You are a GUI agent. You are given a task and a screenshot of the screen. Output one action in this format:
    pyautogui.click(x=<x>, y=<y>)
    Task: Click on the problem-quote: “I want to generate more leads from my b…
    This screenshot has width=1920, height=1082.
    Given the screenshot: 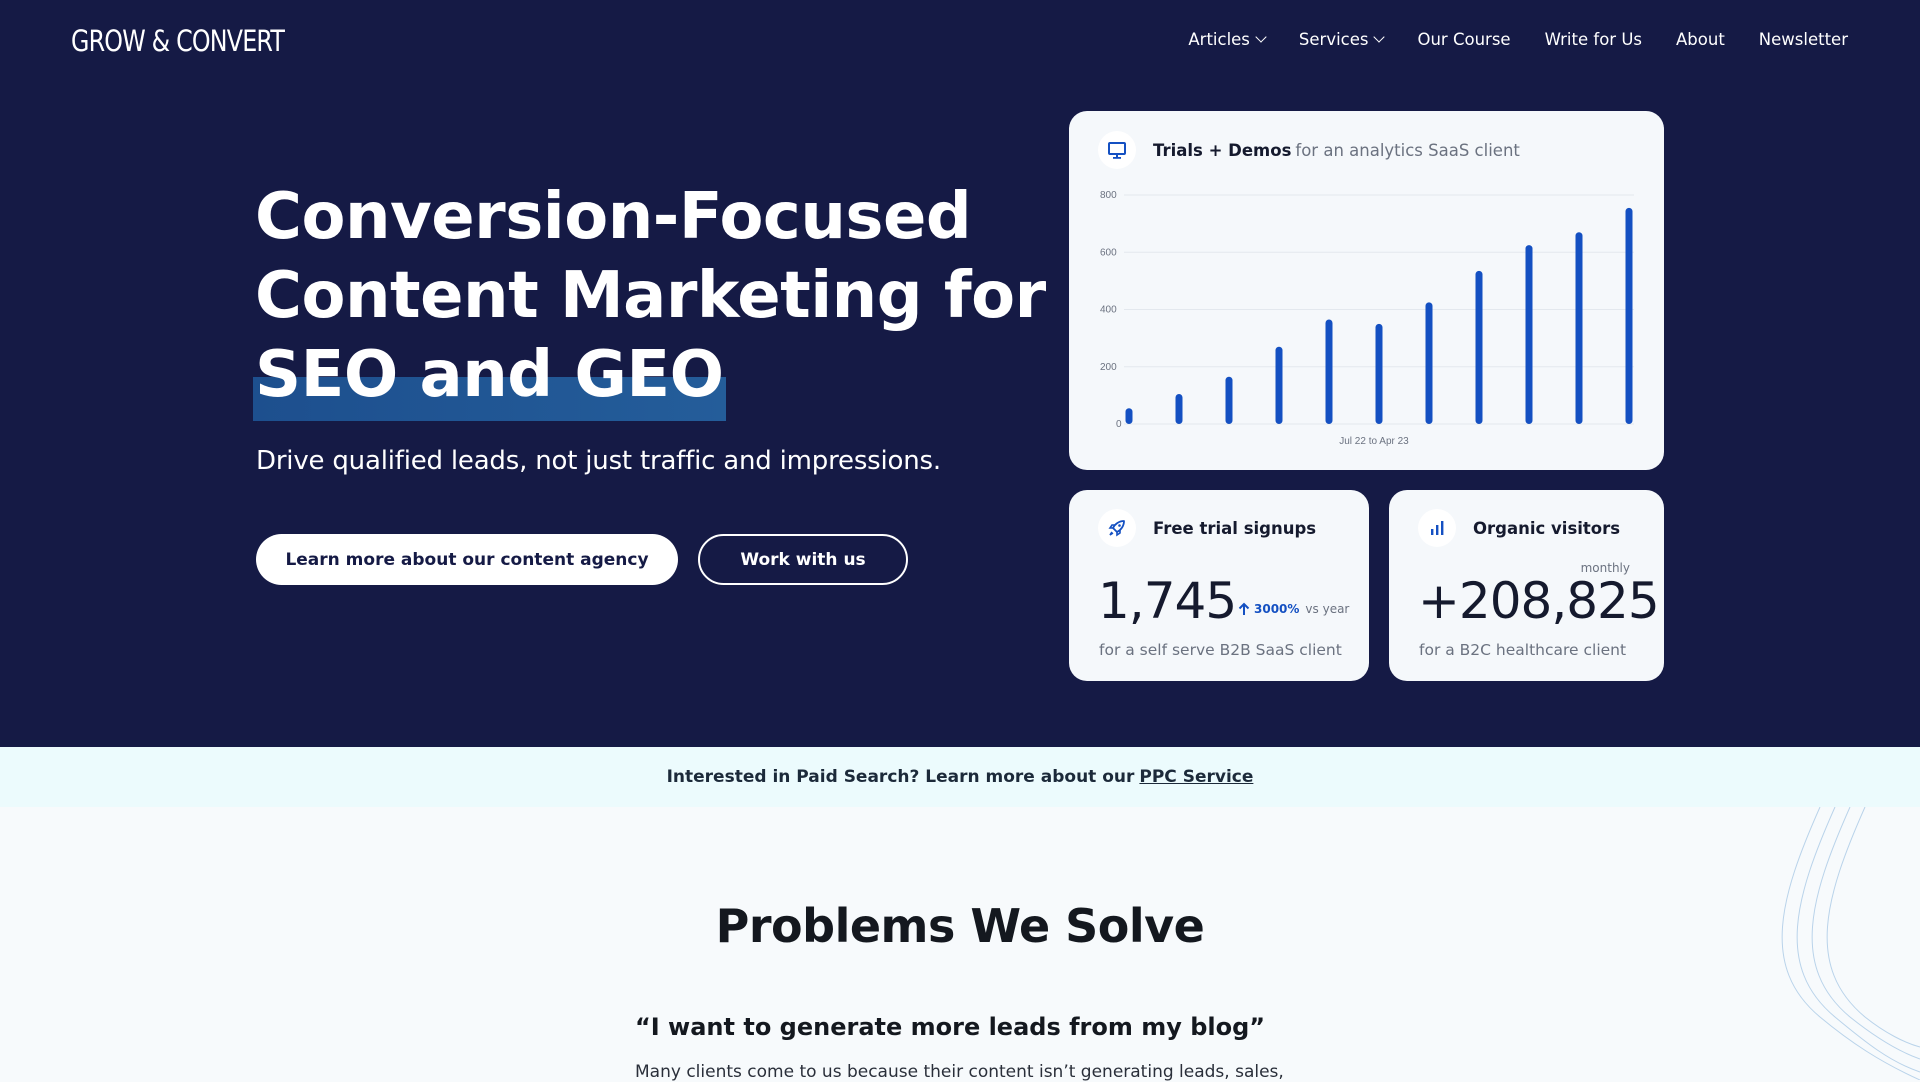 What is the action you would take?
    pyautogui.click(x=950, y=1027)
    